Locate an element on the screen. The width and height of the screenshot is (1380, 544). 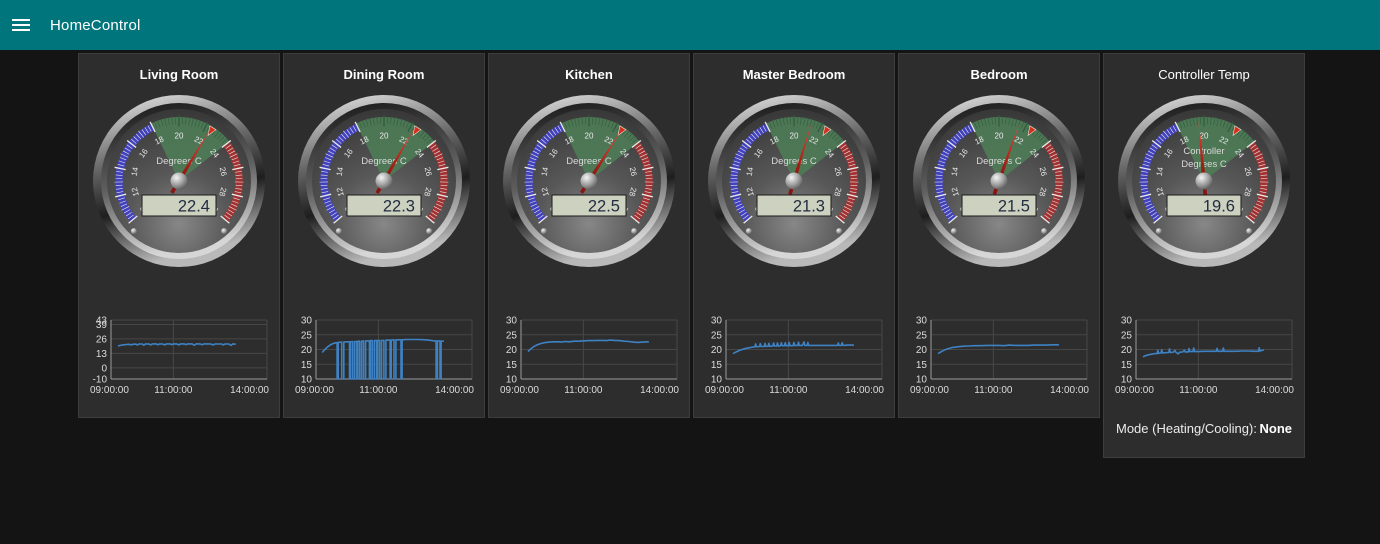
chart-y-tick-label: 26 is located at coordinates (102, 339).